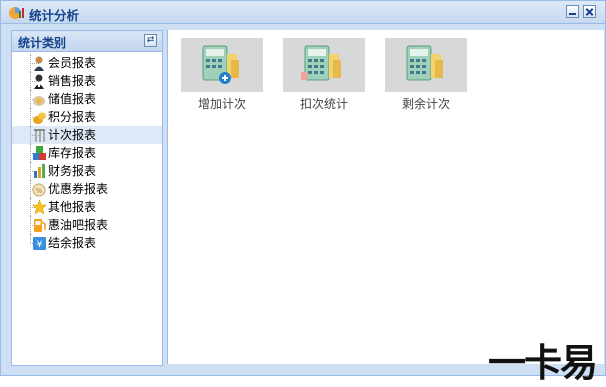 The image size is (606, 387). What do you see at coordinates (72, 117) in the screenshot?
I see `tree-item-label: 积分报表` at bounding box center [72, 117].